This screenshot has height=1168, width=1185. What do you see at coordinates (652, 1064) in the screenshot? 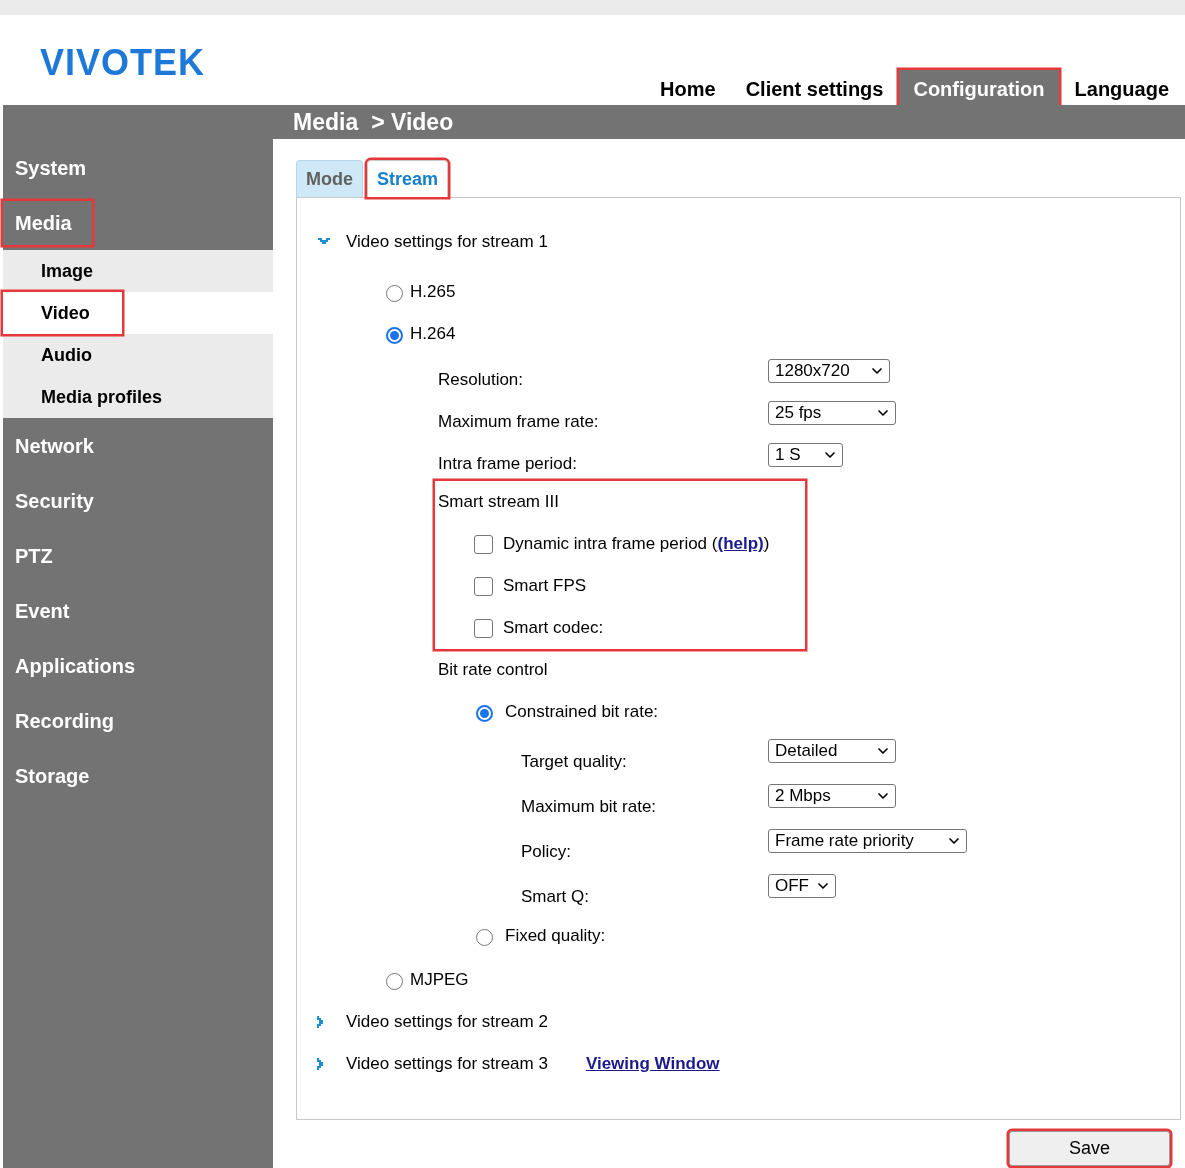
I see `viewing-window-link: Viewing Window` at bounding box center [652, 1064].